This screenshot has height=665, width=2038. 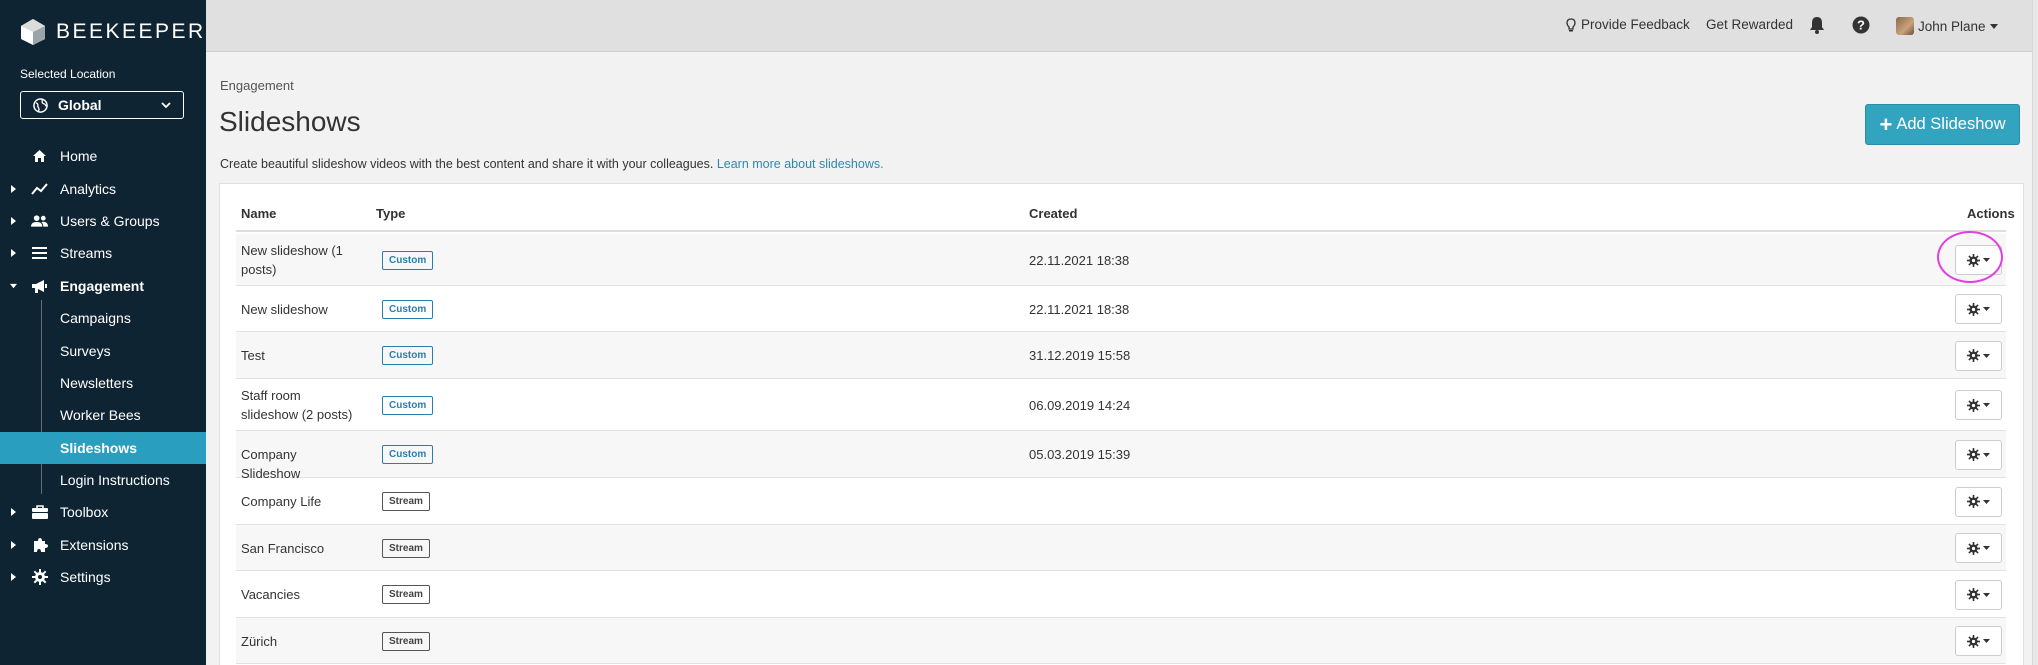 I want to click on table-row: Company Slideshow Custom 05.03.2019 15:39, so click(x=1121, y=456).